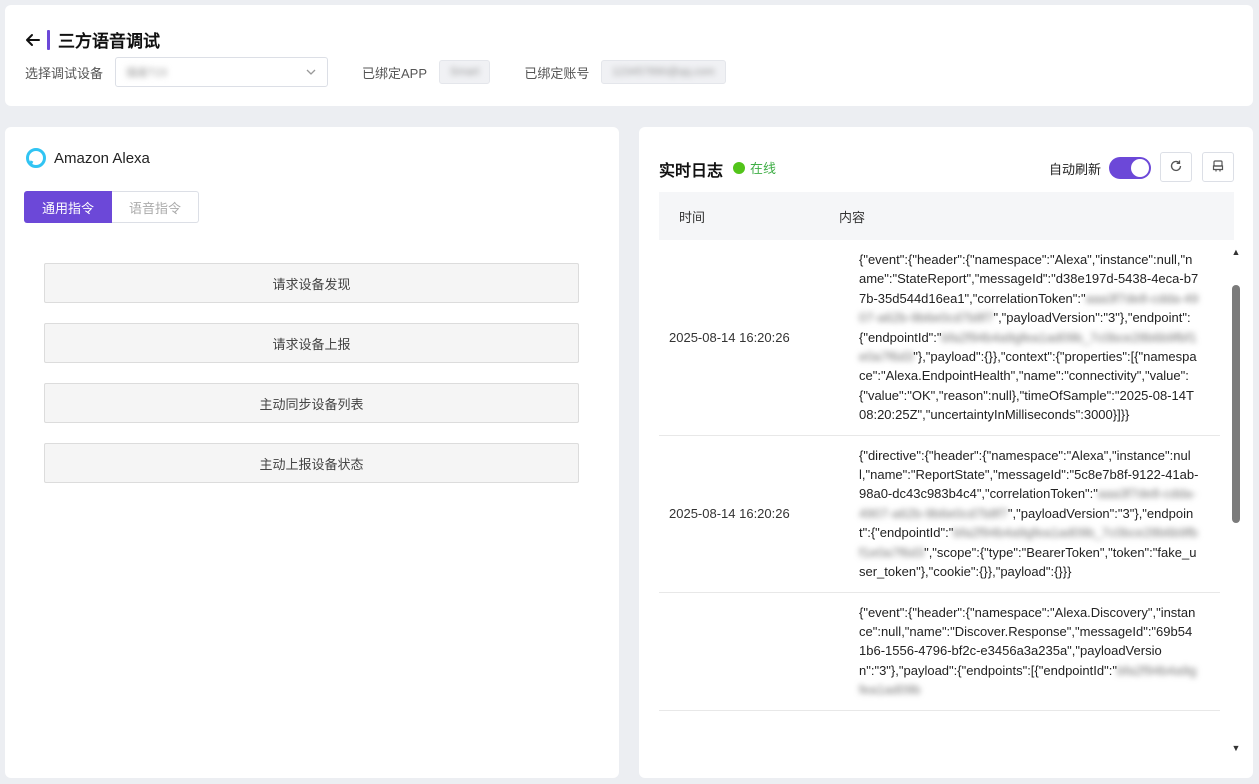 This screenshot has height=784, width=1259. What do you see at coordinates (33, 40) in the screenshot?
I see `back-arrow-icon` at bounding box center [33, 40].